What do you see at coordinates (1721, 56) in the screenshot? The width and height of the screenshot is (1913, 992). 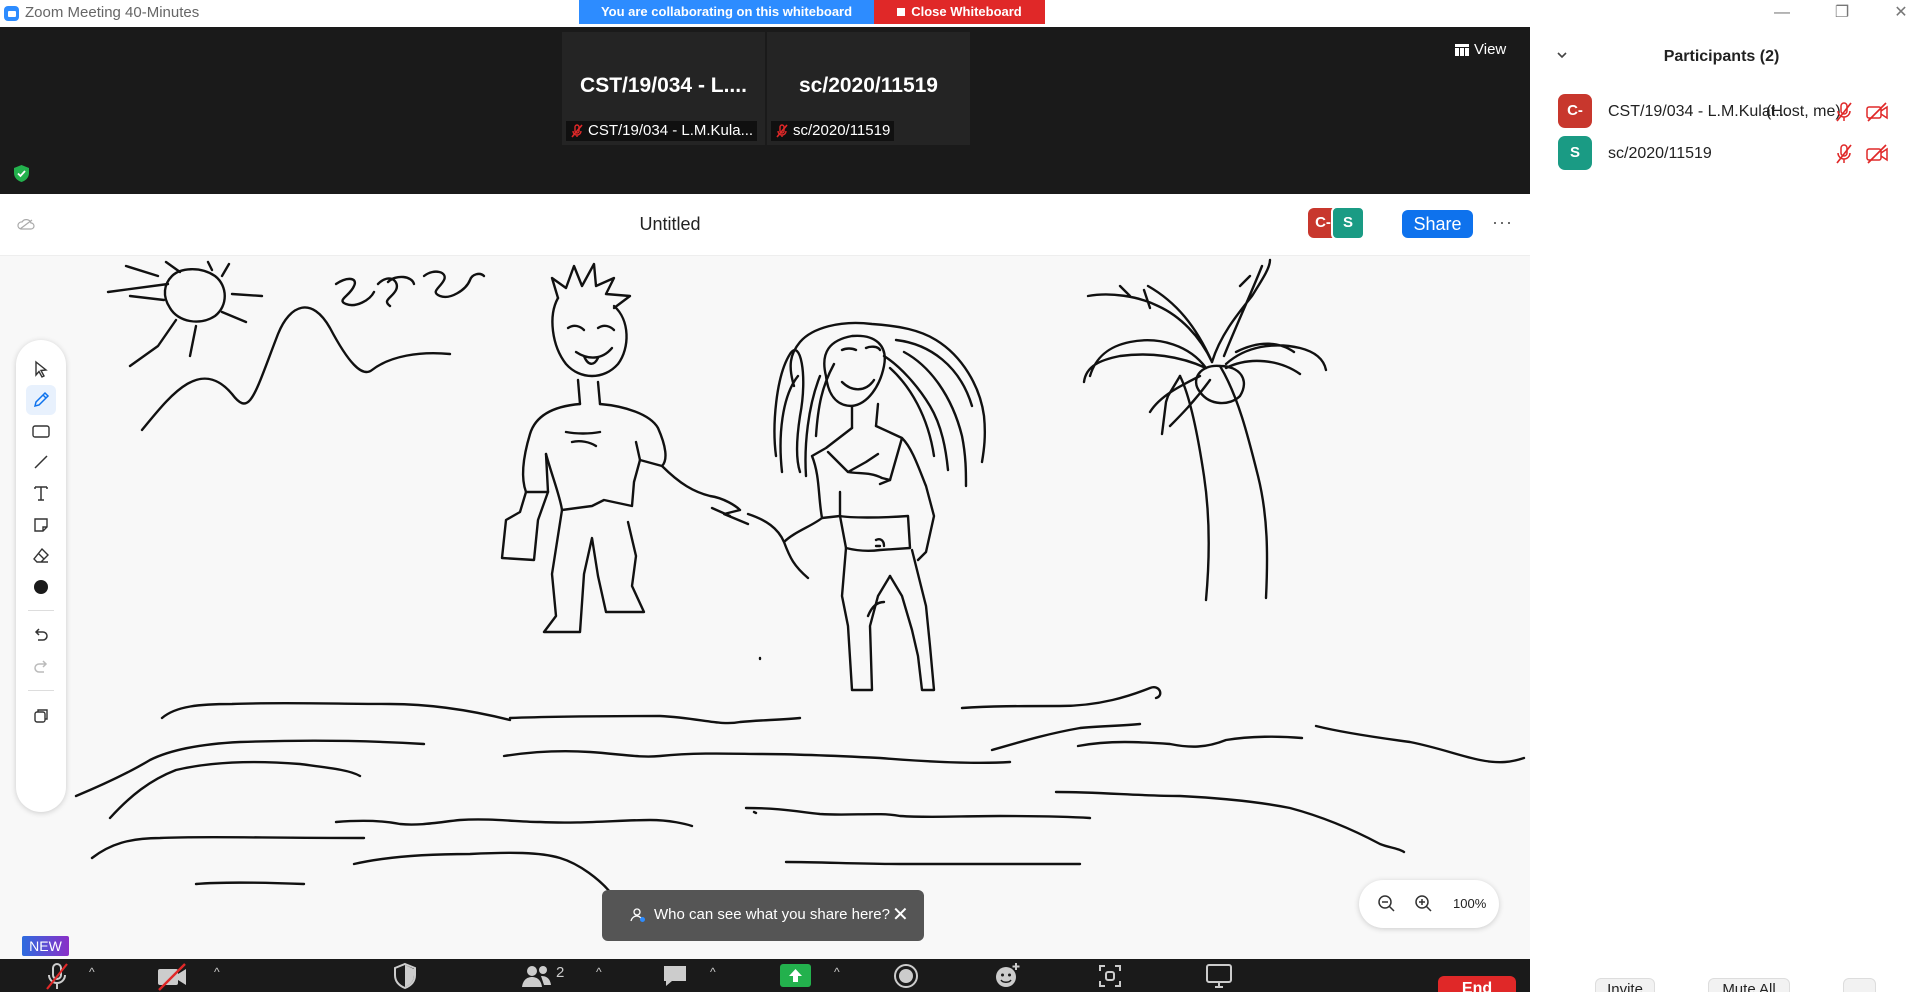 I see `participants-panel-title: Participants (2)` at bounding box center [1721, 56].